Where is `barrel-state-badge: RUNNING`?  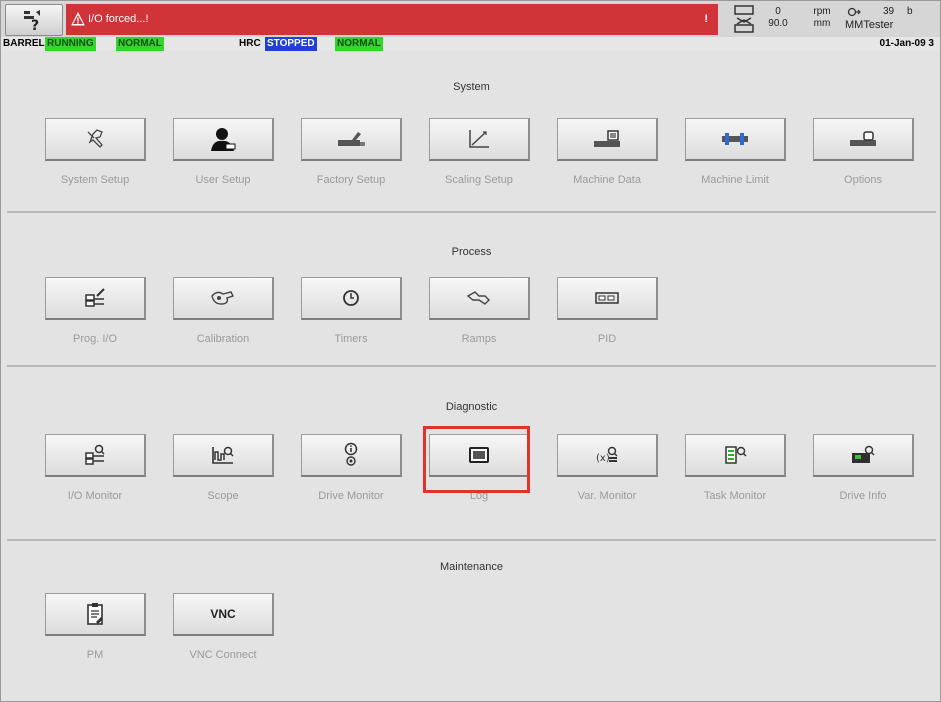
barrel-state-badge: RUNNING is located at coordinates (70, 44).